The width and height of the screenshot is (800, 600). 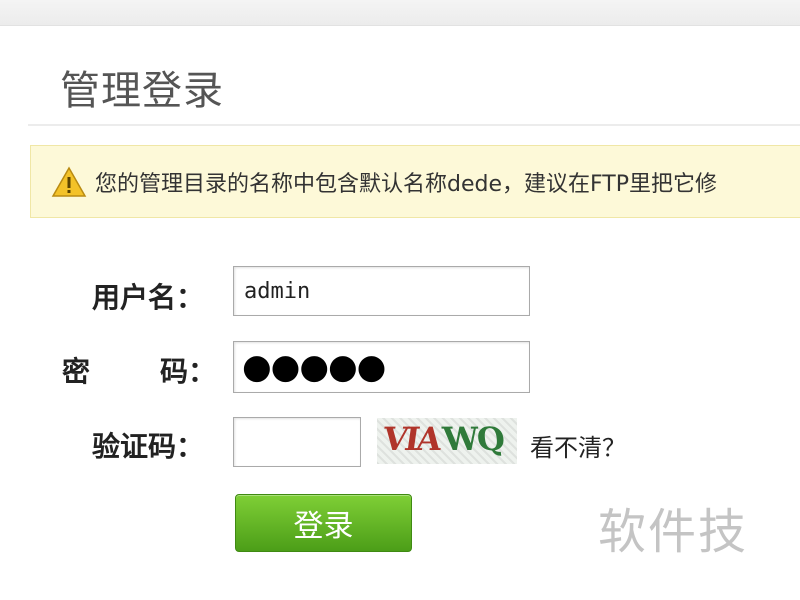 I want to click on notice-text: 您的管理目录的名称中包含默认名称dede，建议在FTP里把它修, so click(x=406, y=184).